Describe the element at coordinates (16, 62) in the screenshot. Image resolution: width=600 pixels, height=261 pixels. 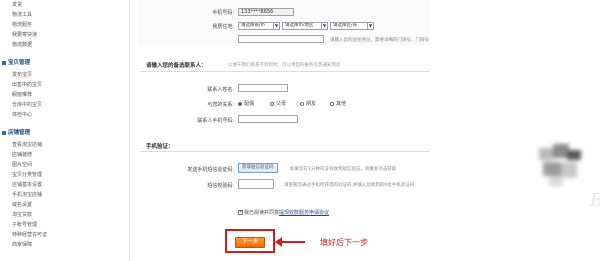
I see `sidebar-section-title: 宝贝管理` at that location.